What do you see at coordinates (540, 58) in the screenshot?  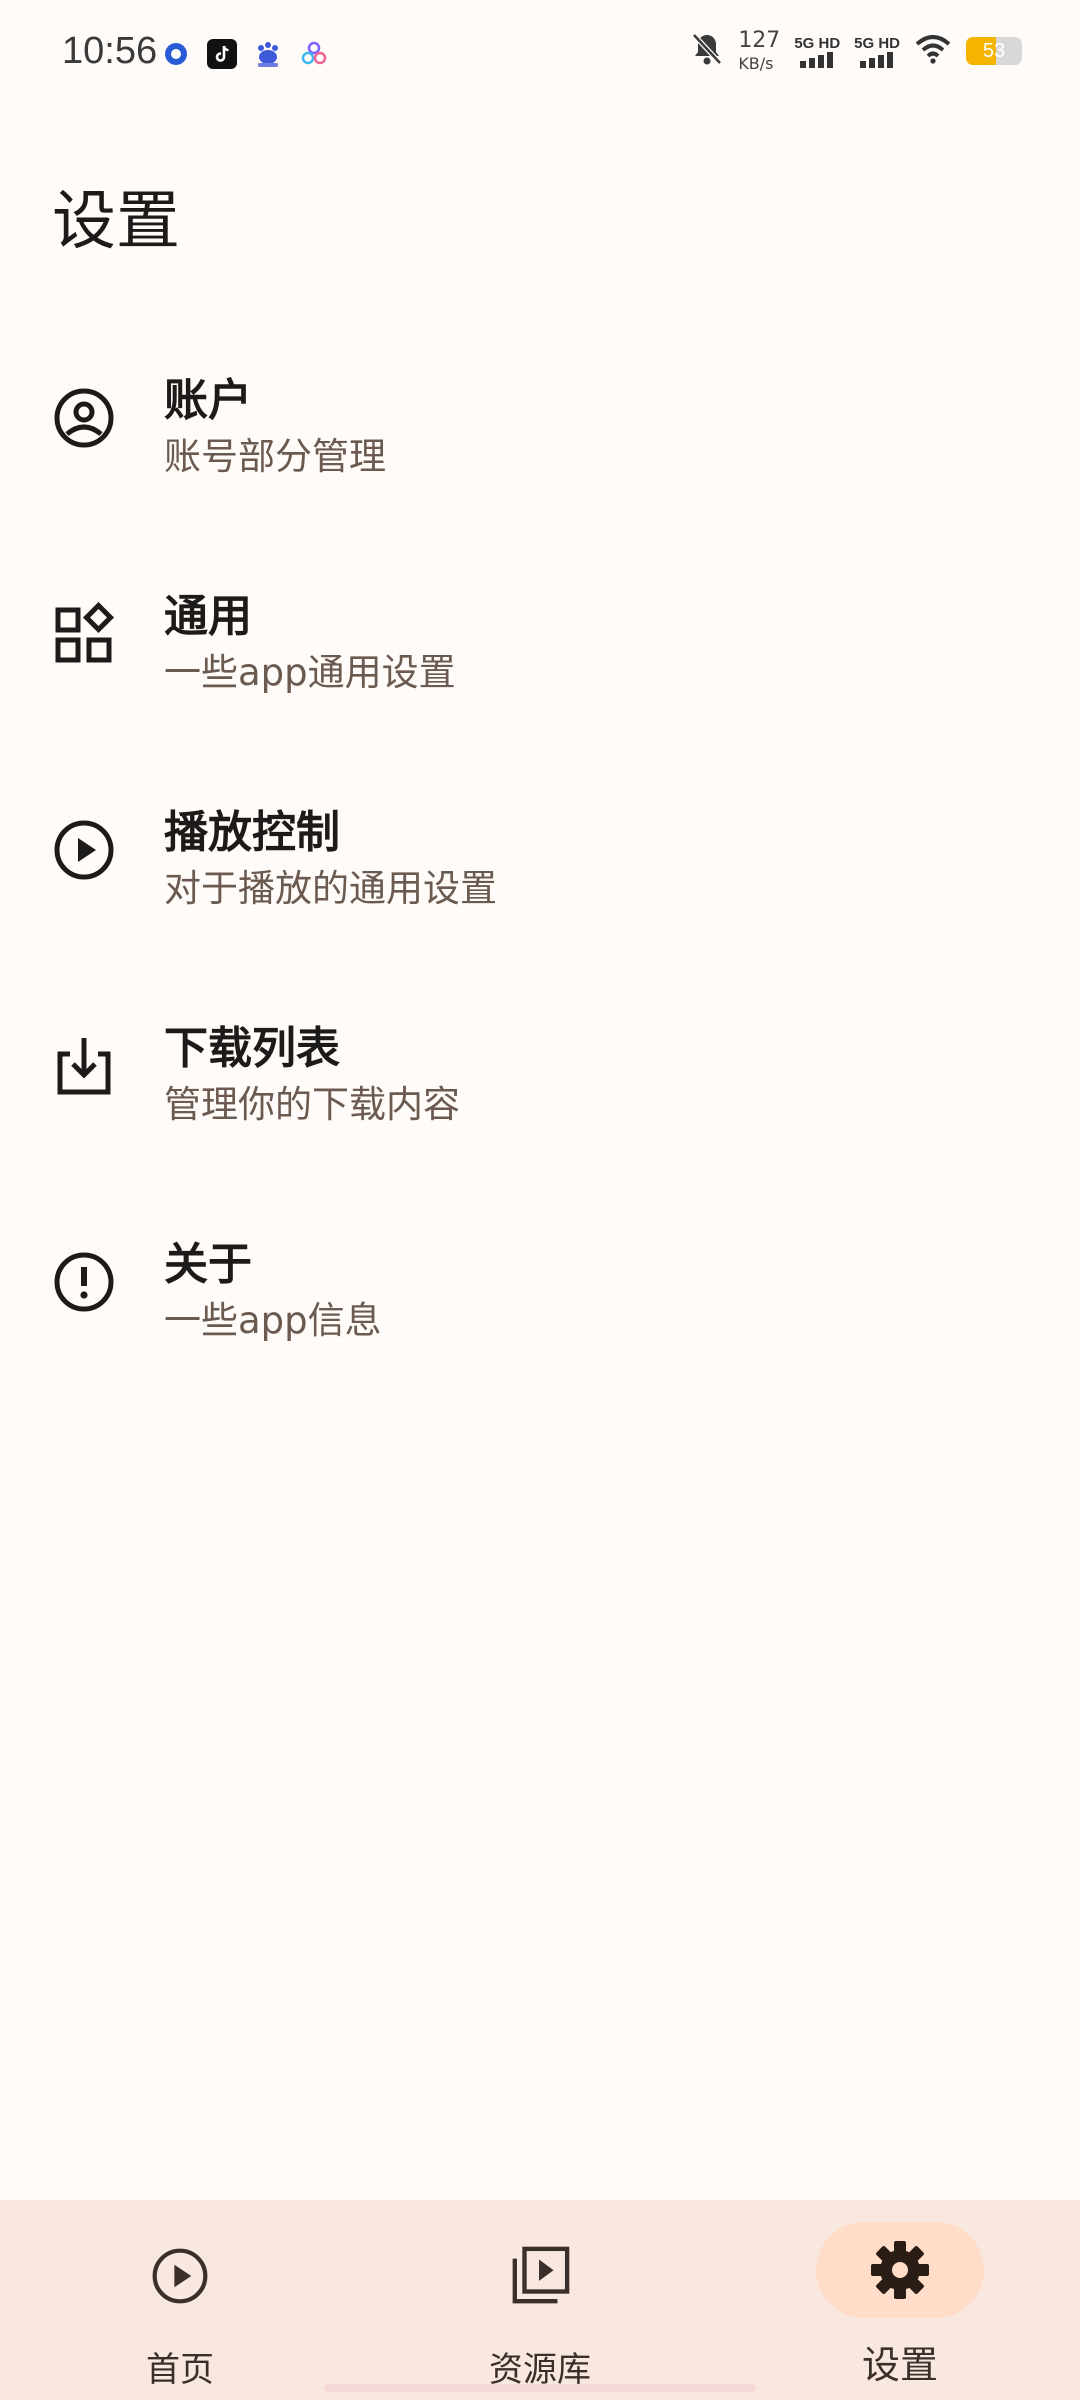 I see `status-bar: 10:56 127 KB/s 5G HD 5G HD 53` at bounding box center [540, 58].